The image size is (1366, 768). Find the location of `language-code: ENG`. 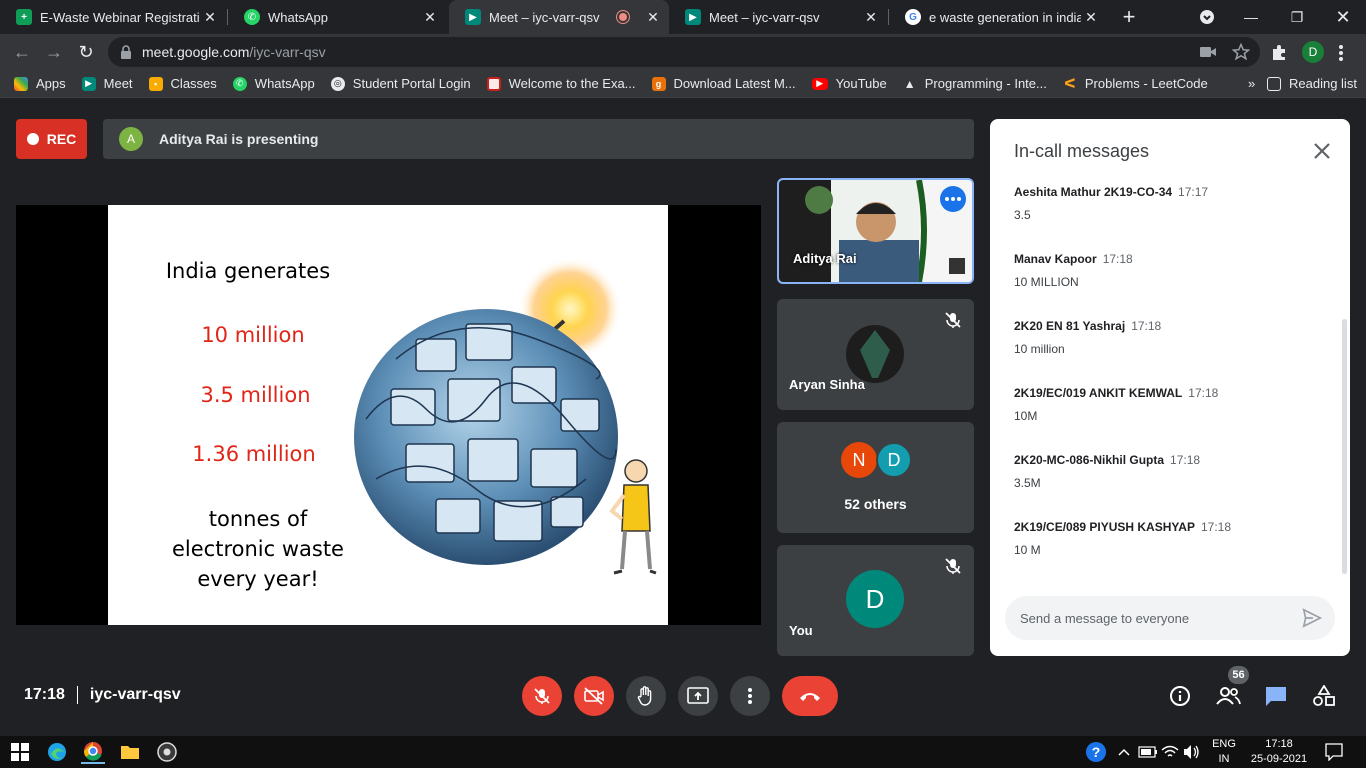

language-code: ENG is located at coordinates (1224, 744).